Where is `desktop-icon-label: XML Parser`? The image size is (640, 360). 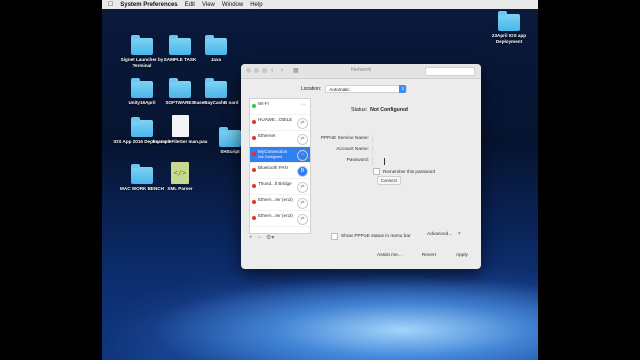 desktop-icon-label: XML Parser is located at coordinates (180, 188).